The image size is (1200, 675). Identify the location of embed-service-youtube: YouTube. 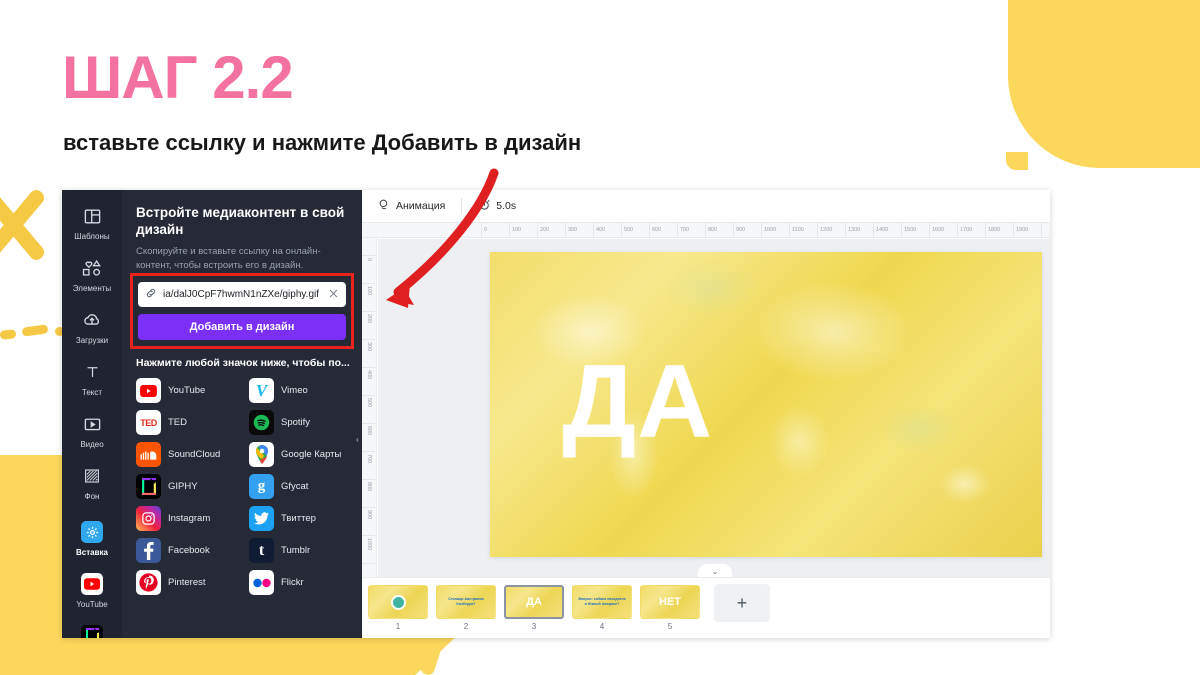
(188, 390).